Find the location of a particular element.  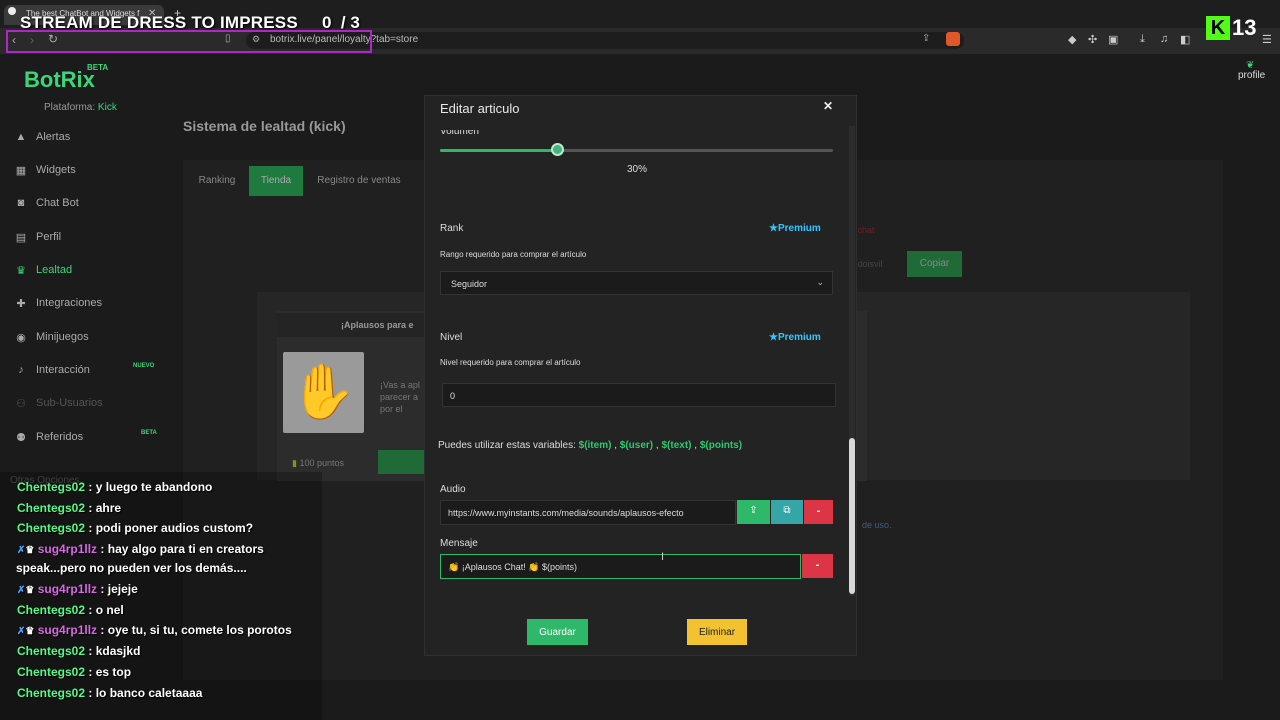

sidebar-item-label: Alertas is located at coordinates (53, 137).